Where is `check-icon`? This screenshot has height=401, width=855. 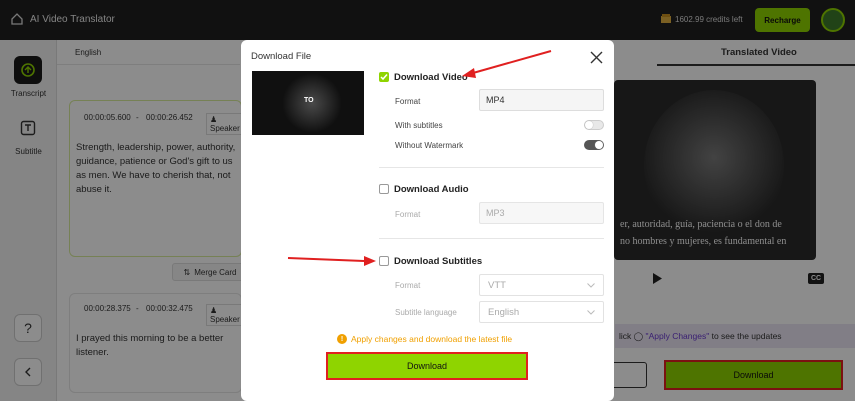 check-icon is located at coordinates (384, 77).